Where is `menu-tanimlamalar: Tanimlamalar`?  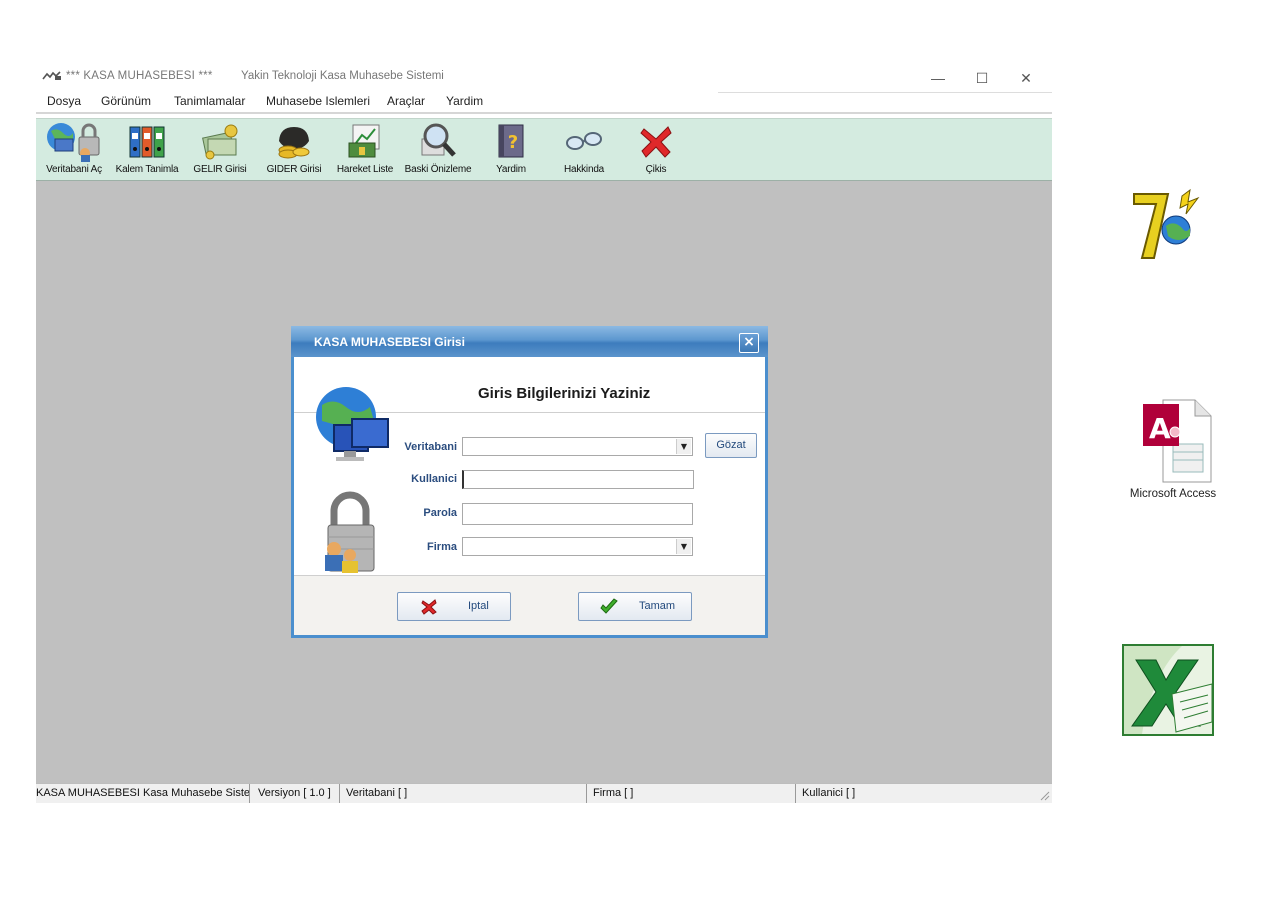
menu-tanimlamalar: Tanimlamalar is located at coordinates (209, 101).